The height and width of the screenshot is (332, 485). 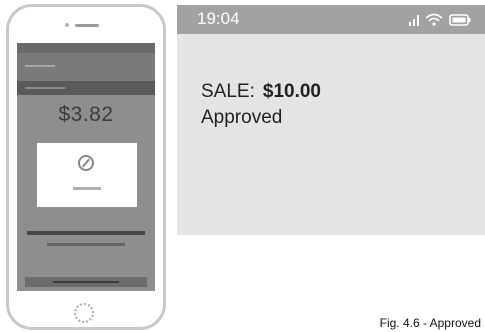 I want to click on phone-nav-bar, so click(x=86, y=67).